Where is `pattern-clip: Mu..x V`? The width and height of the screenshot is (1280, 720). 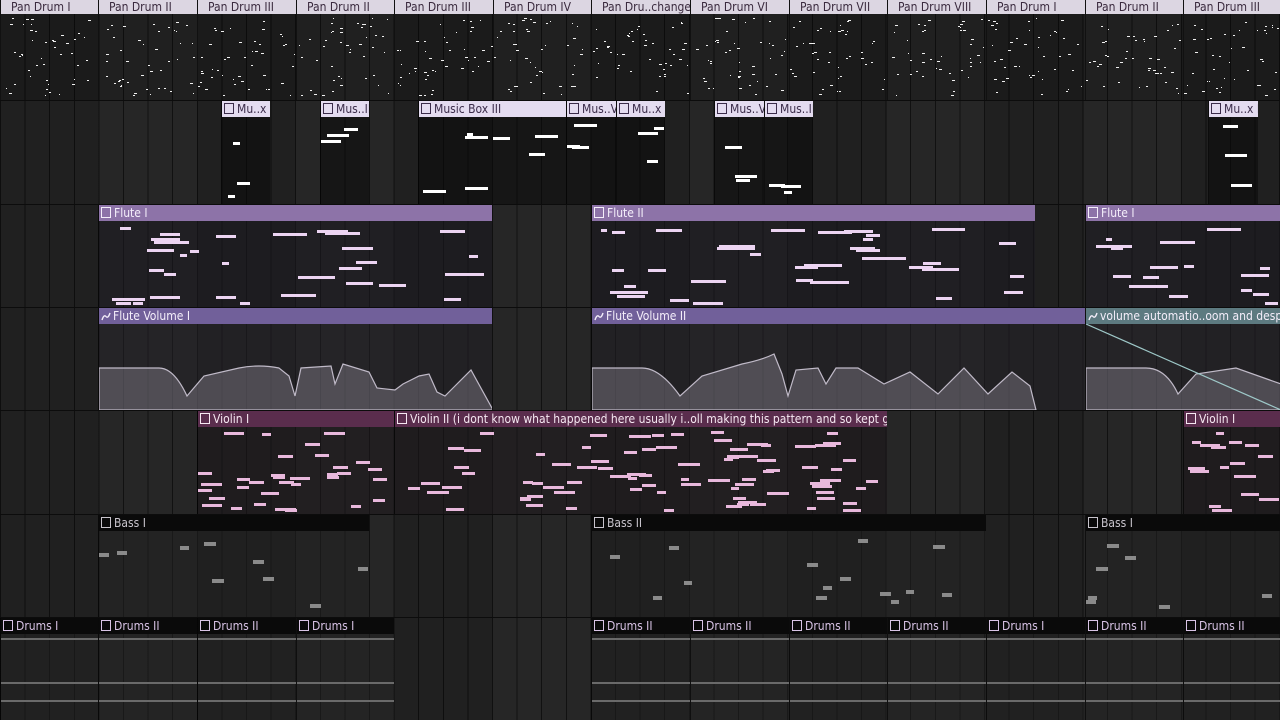 pattern-clip: Mu..x V is located at coordinates (640, 152).